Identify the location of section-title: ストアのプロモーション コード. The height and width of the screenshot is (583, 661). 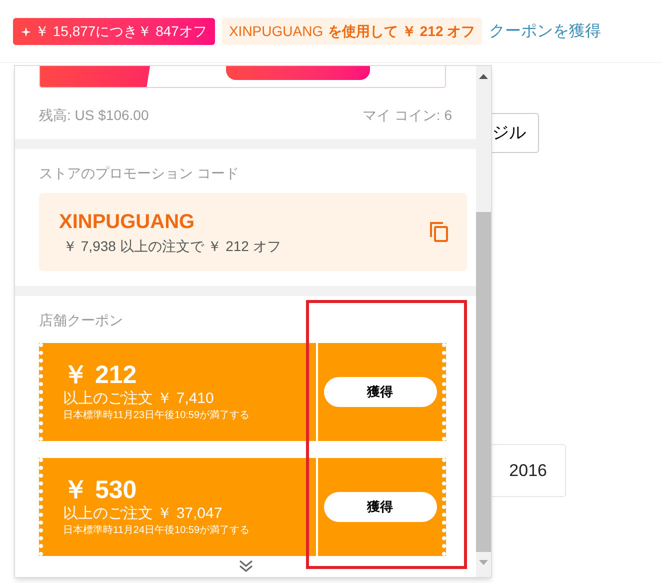
(139, 173).